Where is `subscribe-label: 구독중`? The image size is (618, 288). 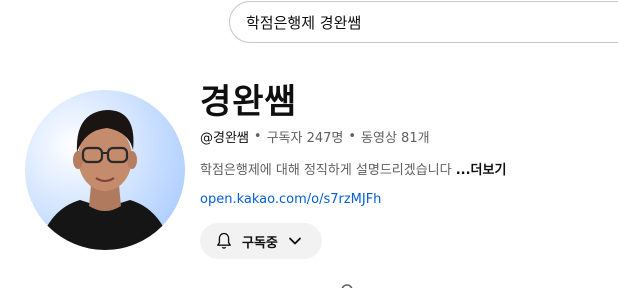 subscribe-label: 구독중 is located at coordinates (260, 243).